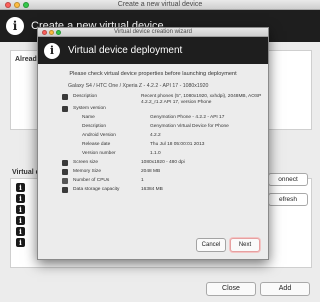  I want to click on property-label: Number of CPUs, so click(91, 181).